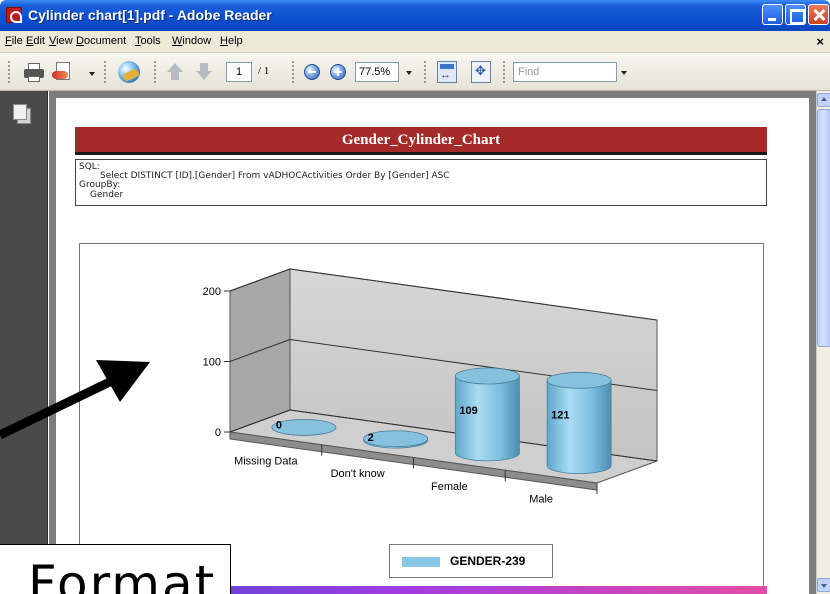  What do you see at coordinates (409, 73) in the screenshot?
I see `zoom-dropdown-arrow-icon` at bounding box center [409, 73].